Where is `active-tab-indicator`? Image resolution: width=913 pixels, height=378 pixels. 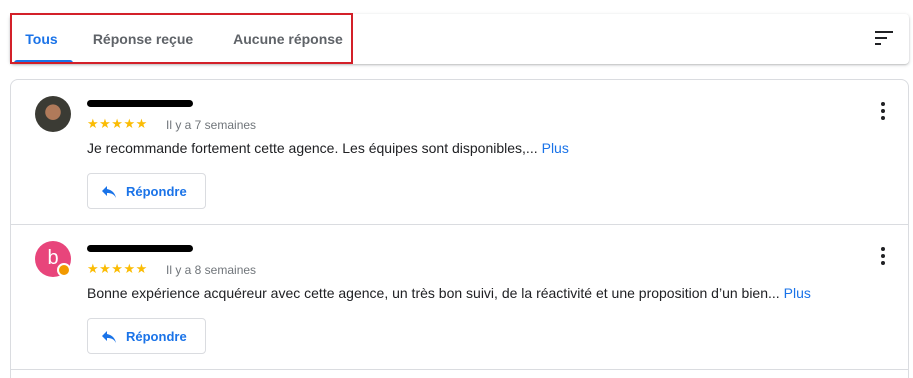 active-tab-indicator is located at coordinates (43, 61).